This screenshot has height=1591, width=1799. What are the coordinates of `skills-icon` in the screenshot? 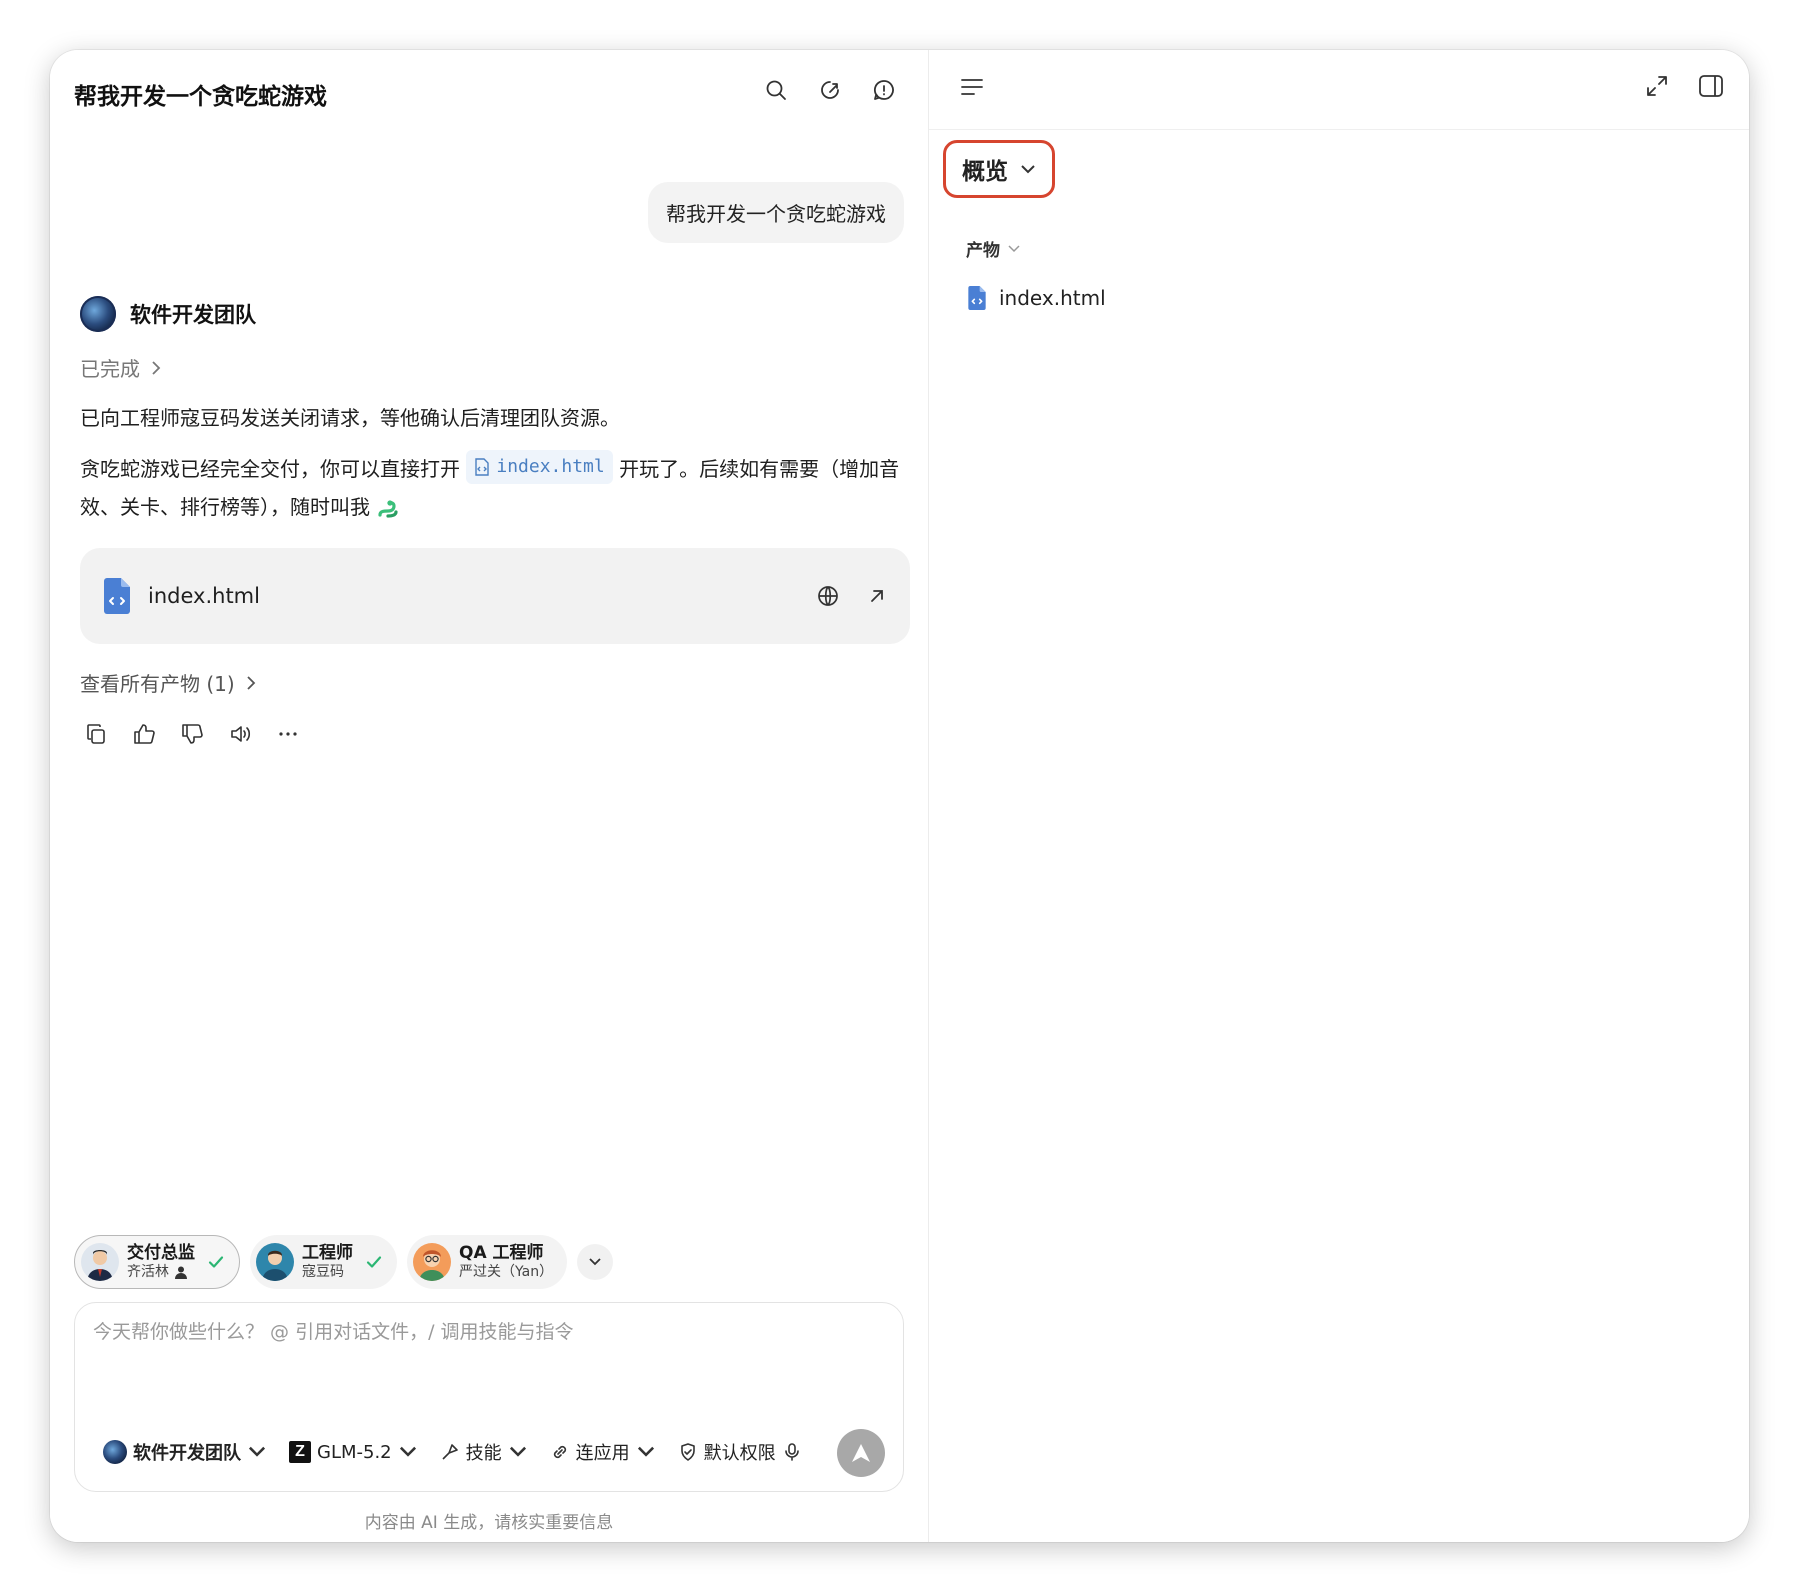 It's located at (450, 1452).